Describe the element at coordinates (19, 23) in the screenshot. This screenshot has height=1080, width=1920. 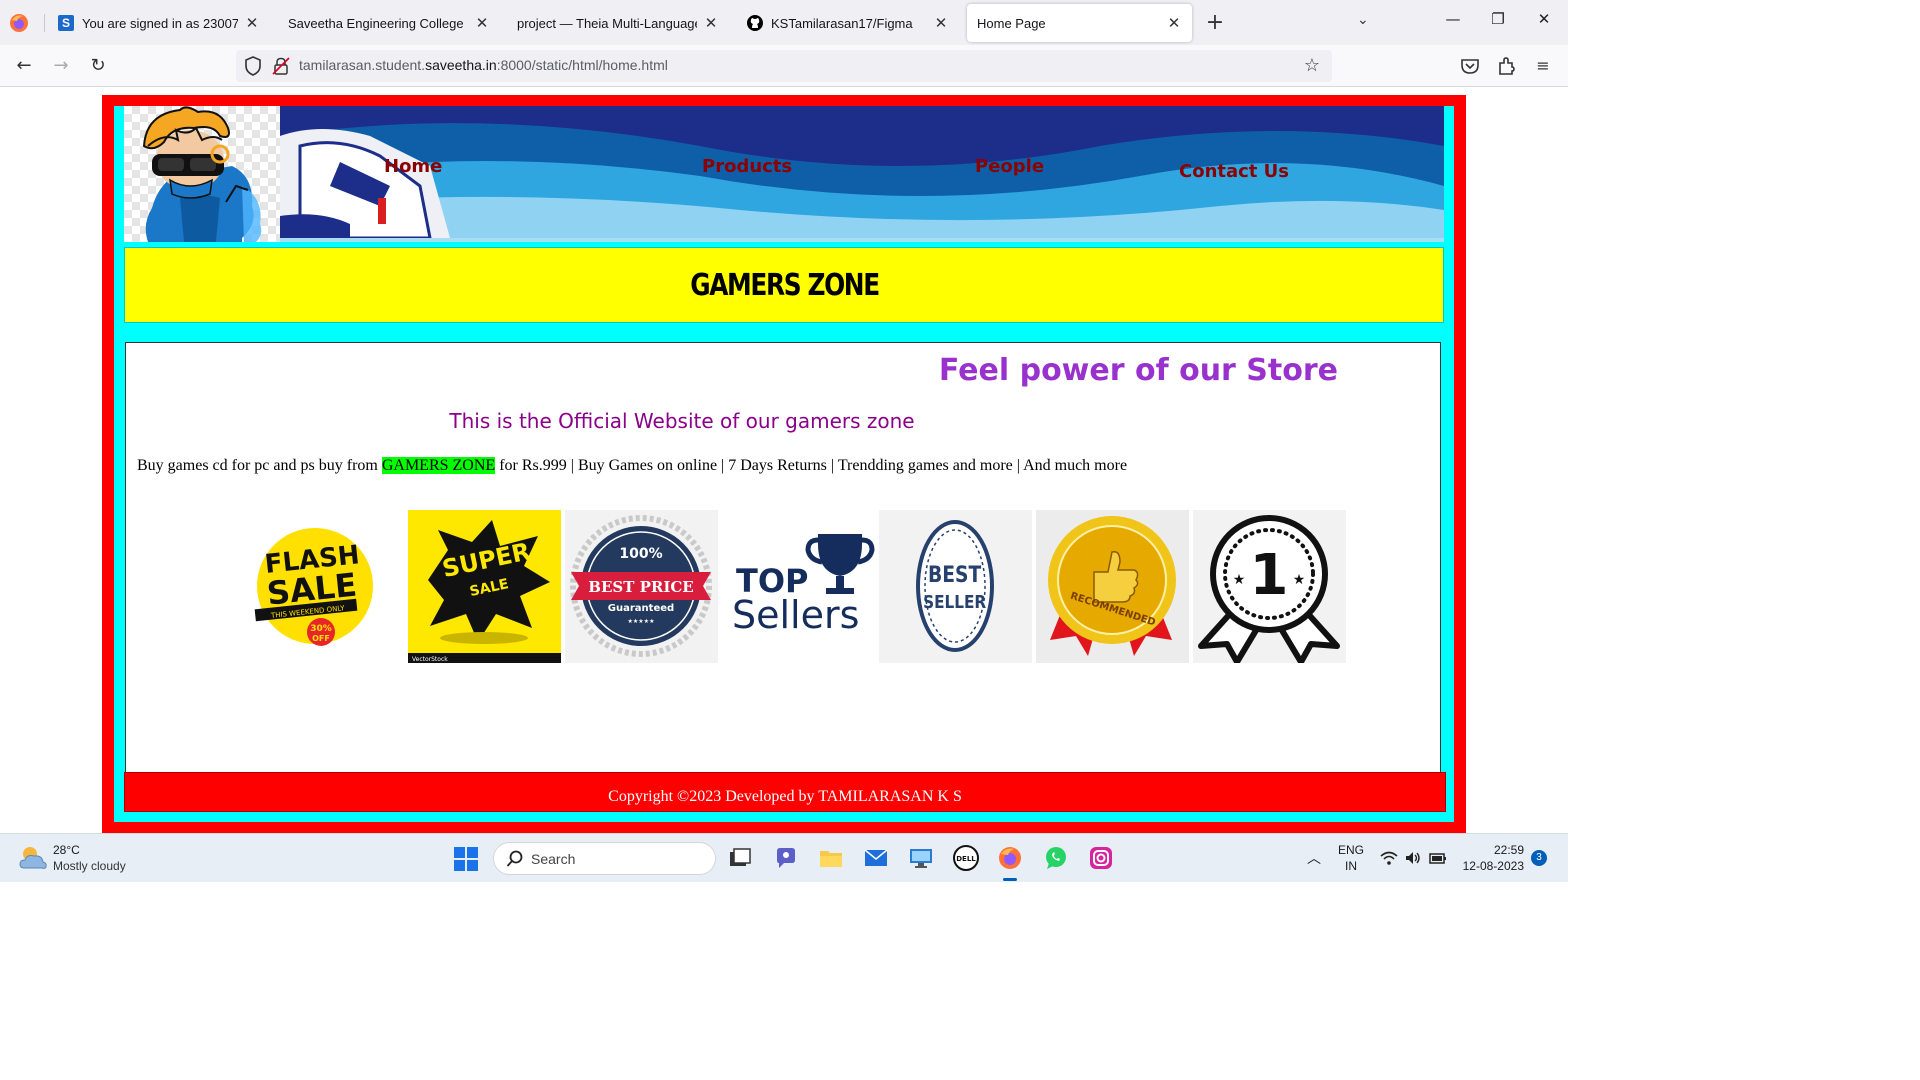
I see `firefox-icon` at that location.